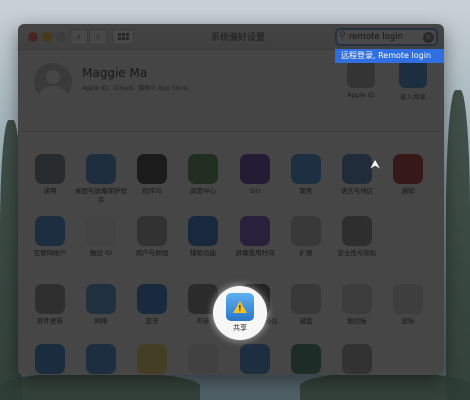  Describe the element at coordinates (203, 169) in the screenshot. I see `mission-control-icon` at that location.